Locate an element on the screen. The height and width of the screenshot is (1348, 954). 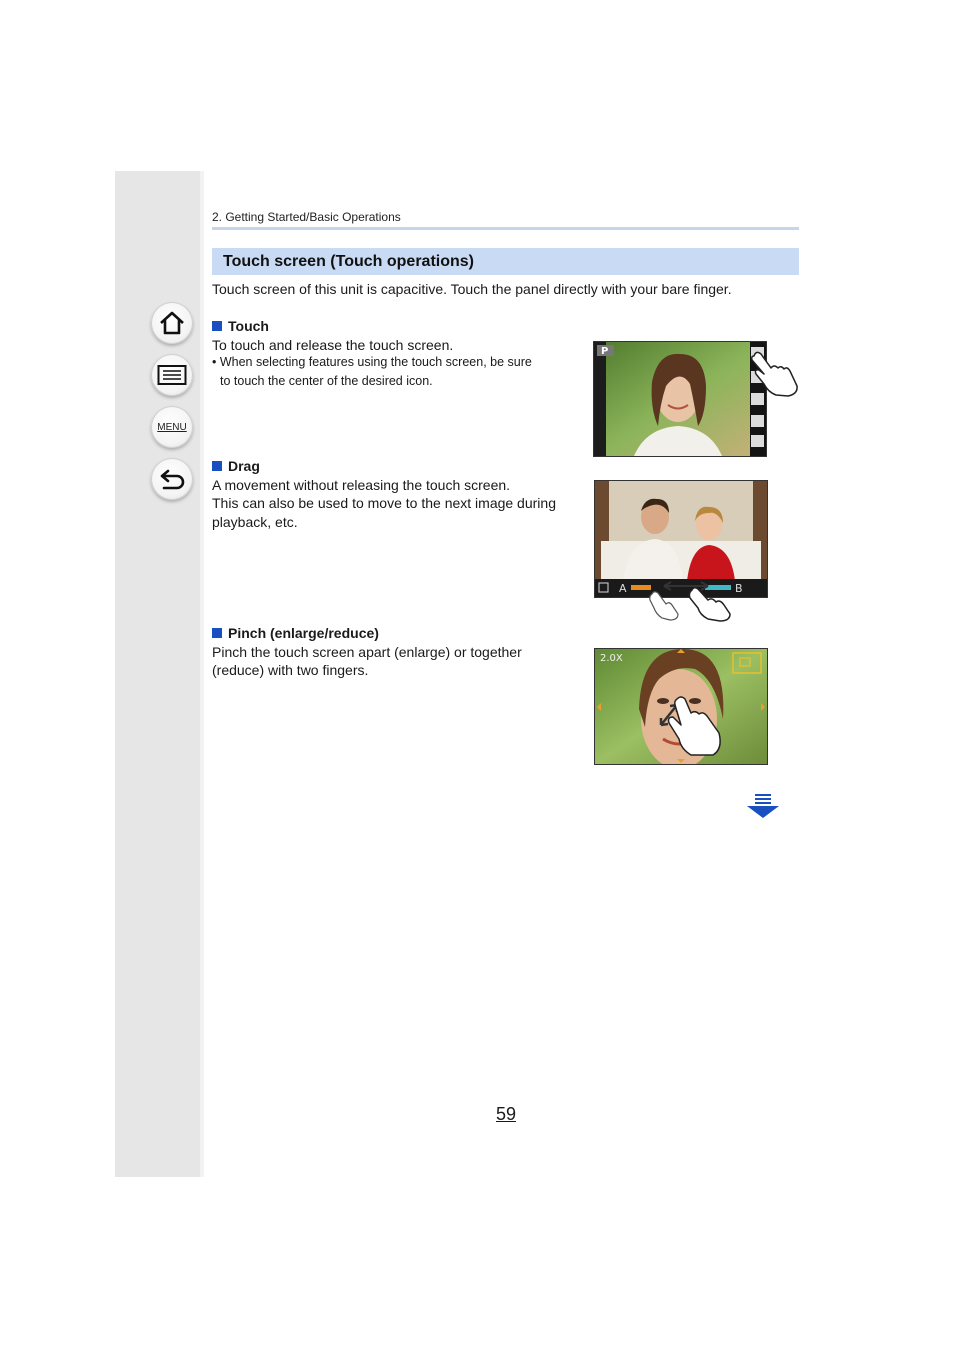
drag-heading-label: Drag is located at coordinates (244, 466).